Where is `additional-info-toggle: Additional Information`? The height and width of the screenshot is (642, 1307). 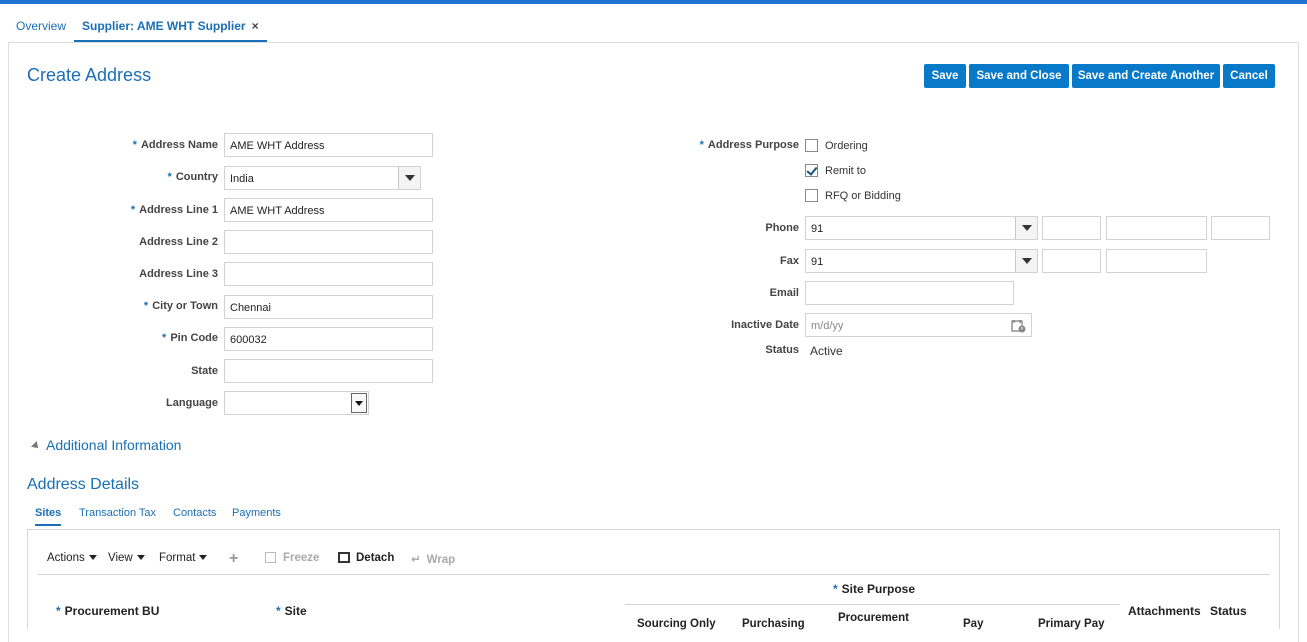
additional-info-toggle: Additional Information is located at coordinates (106, 445).